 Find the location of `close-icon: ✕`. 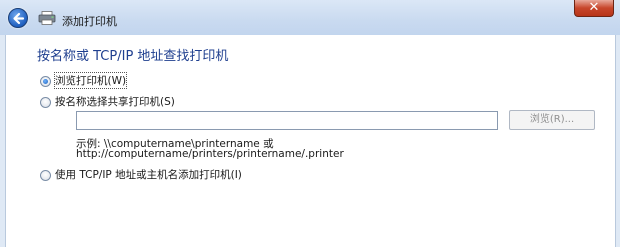

close-icon: ✕ is located at coordinates (594, 7).